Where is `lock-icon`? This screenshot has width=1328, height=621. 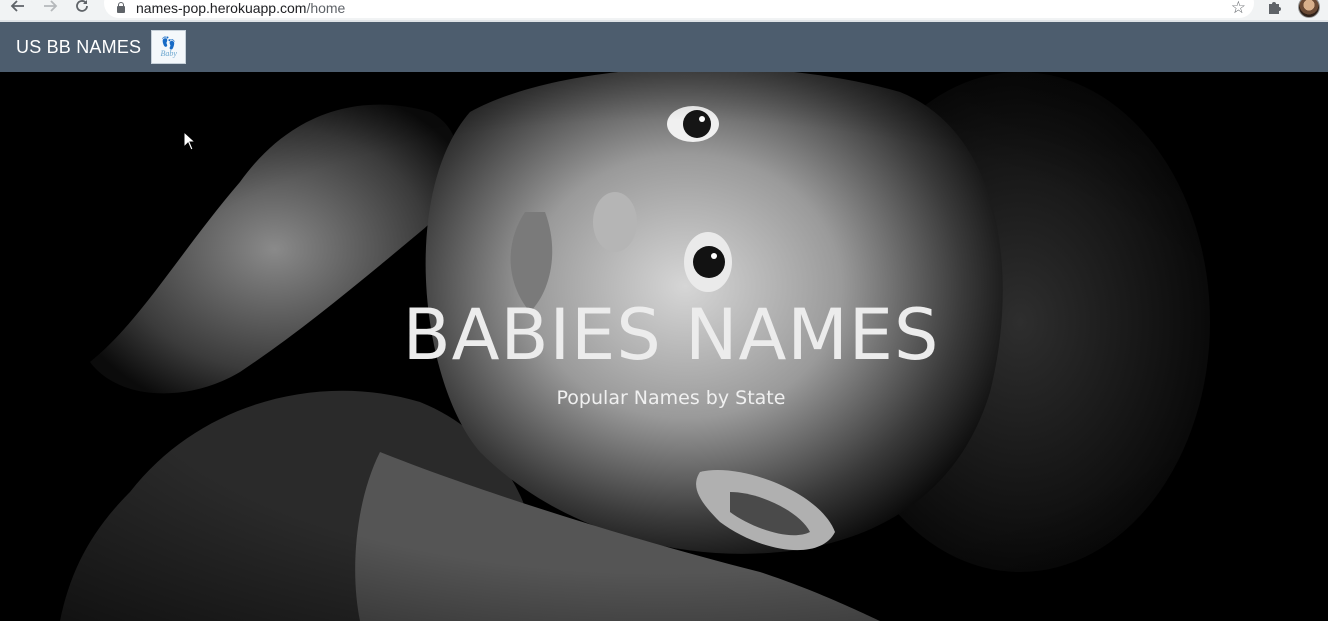 lock-icon is located at coordinates (121, 7).